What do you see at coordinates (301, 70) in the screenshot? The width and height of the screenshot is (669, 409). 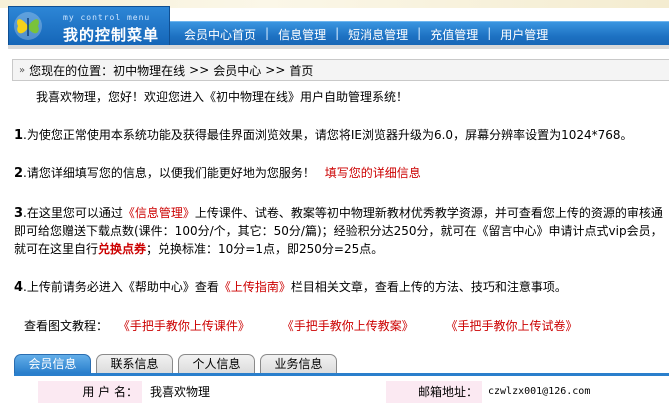 I see `breadcrumb-item-home: 首页` at bounding box center [301, 70].